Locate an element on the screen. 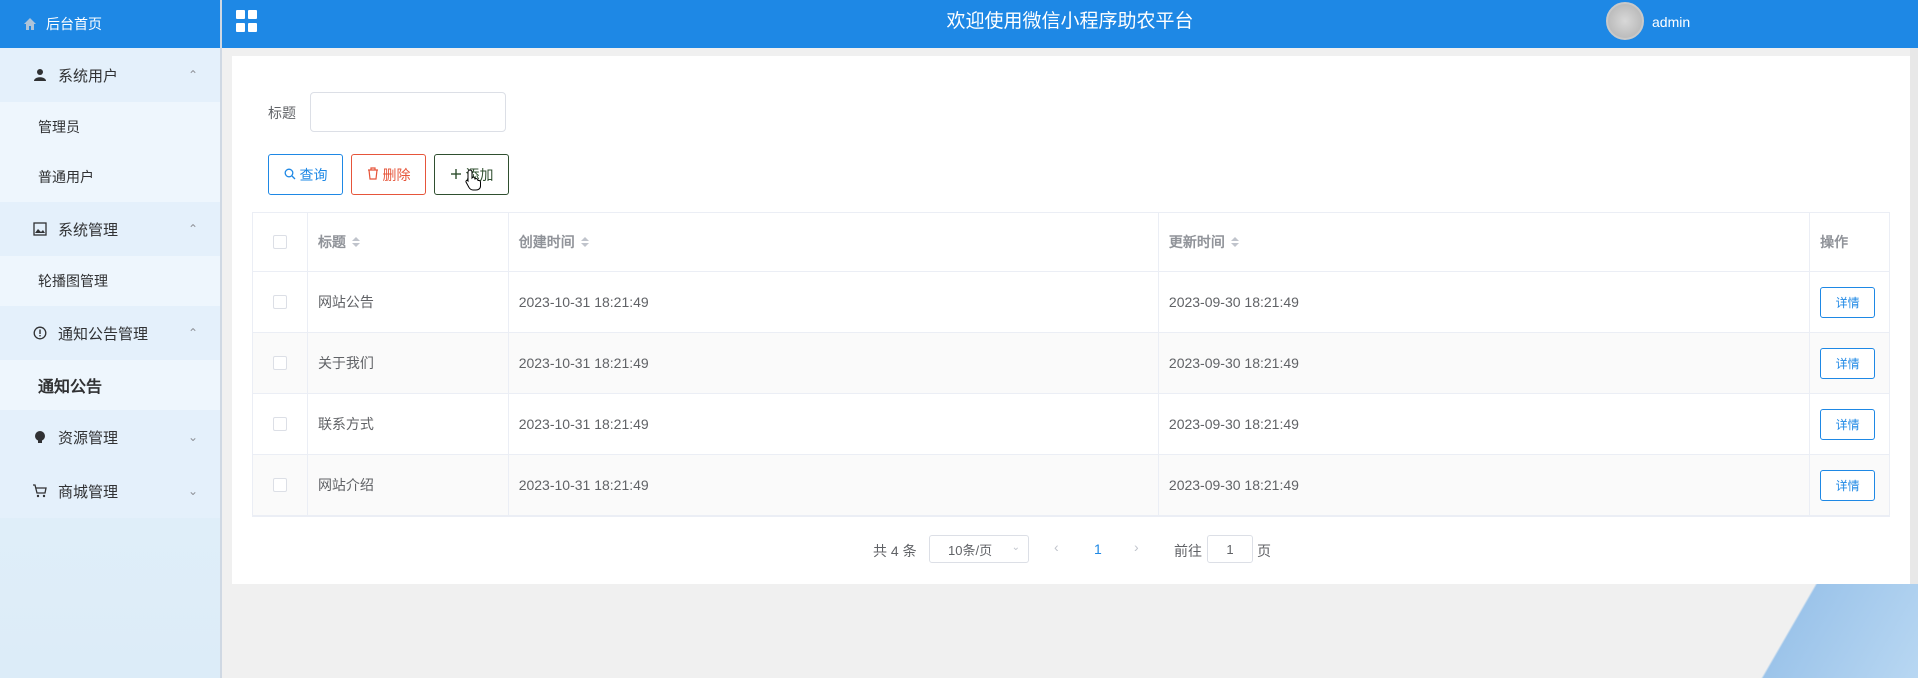 The image size is (1918, 678). page-unit-label: 页 is located at coordinates (1264, 551).